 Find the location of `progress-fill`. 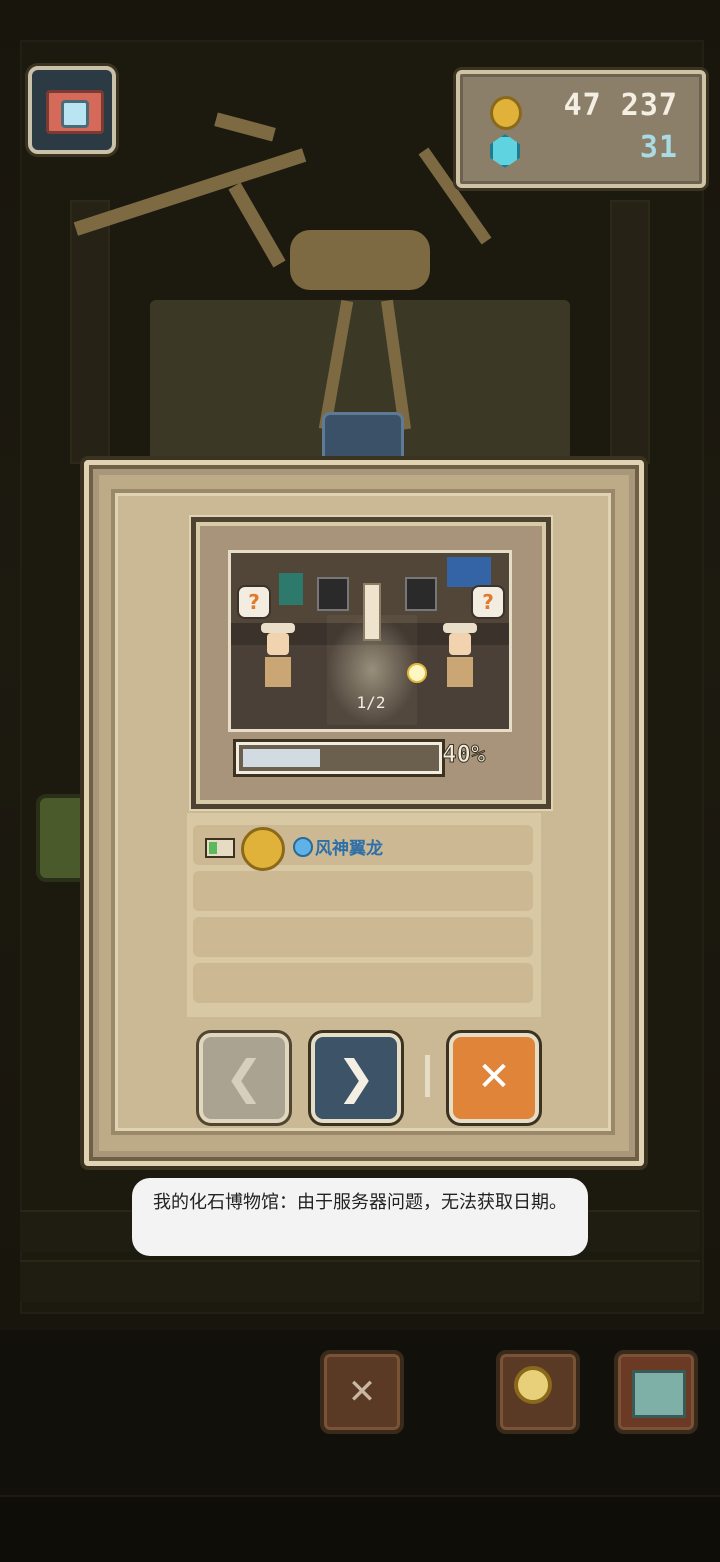

progress-fill is located at coordinates (281, 758).